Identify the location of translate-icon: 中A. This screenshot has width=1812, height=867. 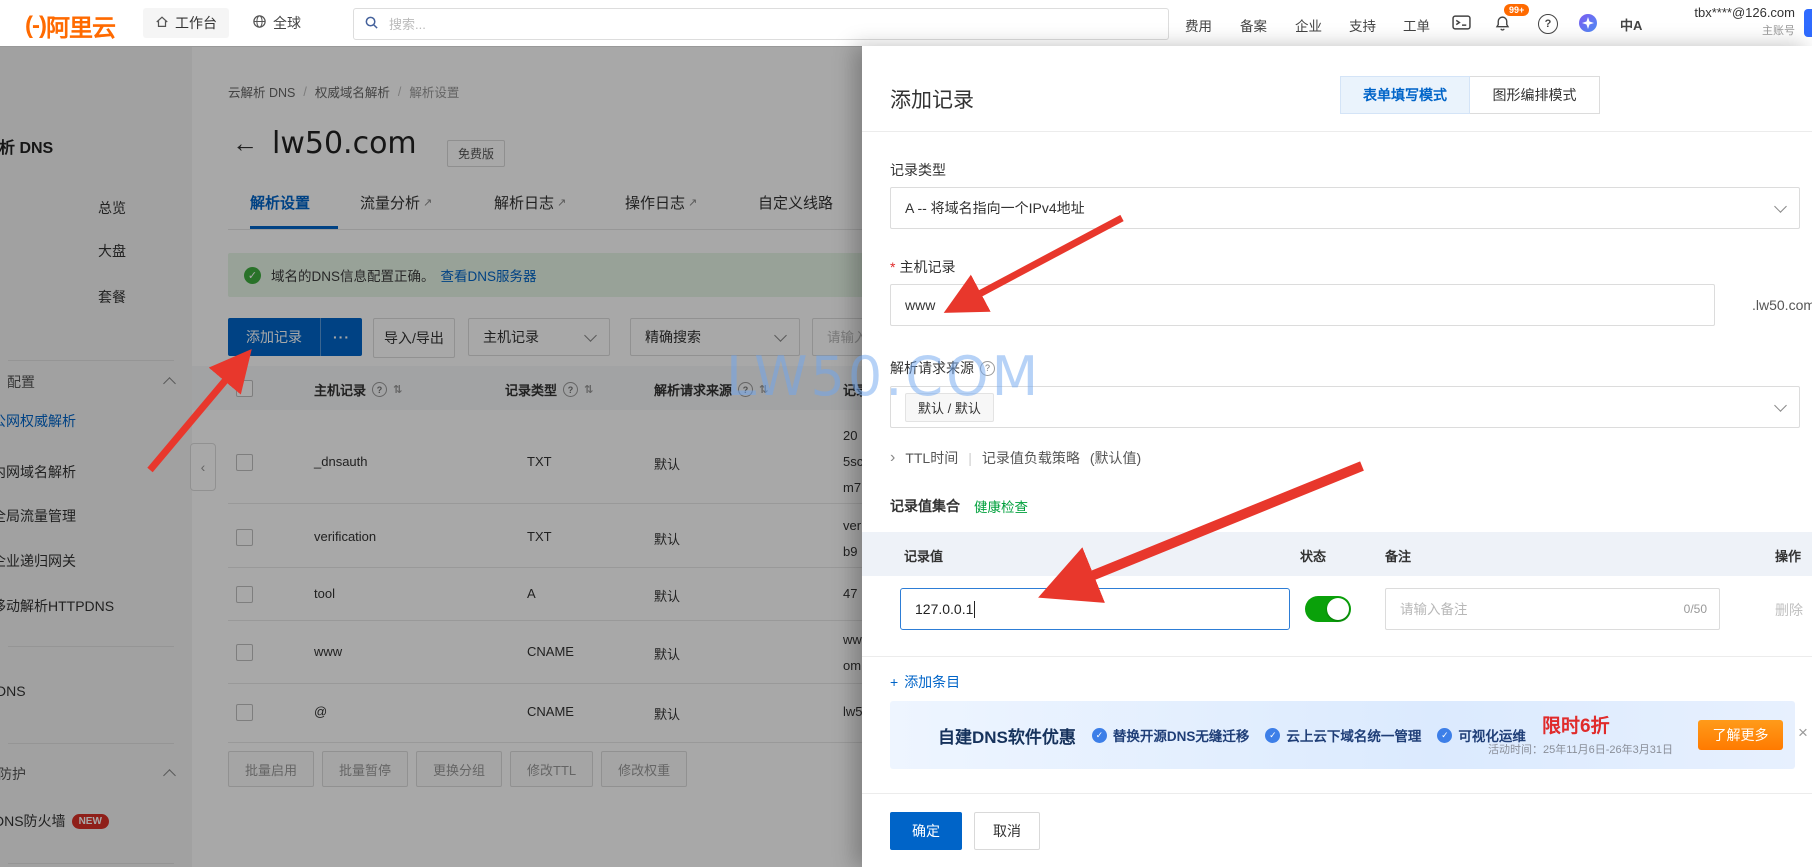
(1631, 24).